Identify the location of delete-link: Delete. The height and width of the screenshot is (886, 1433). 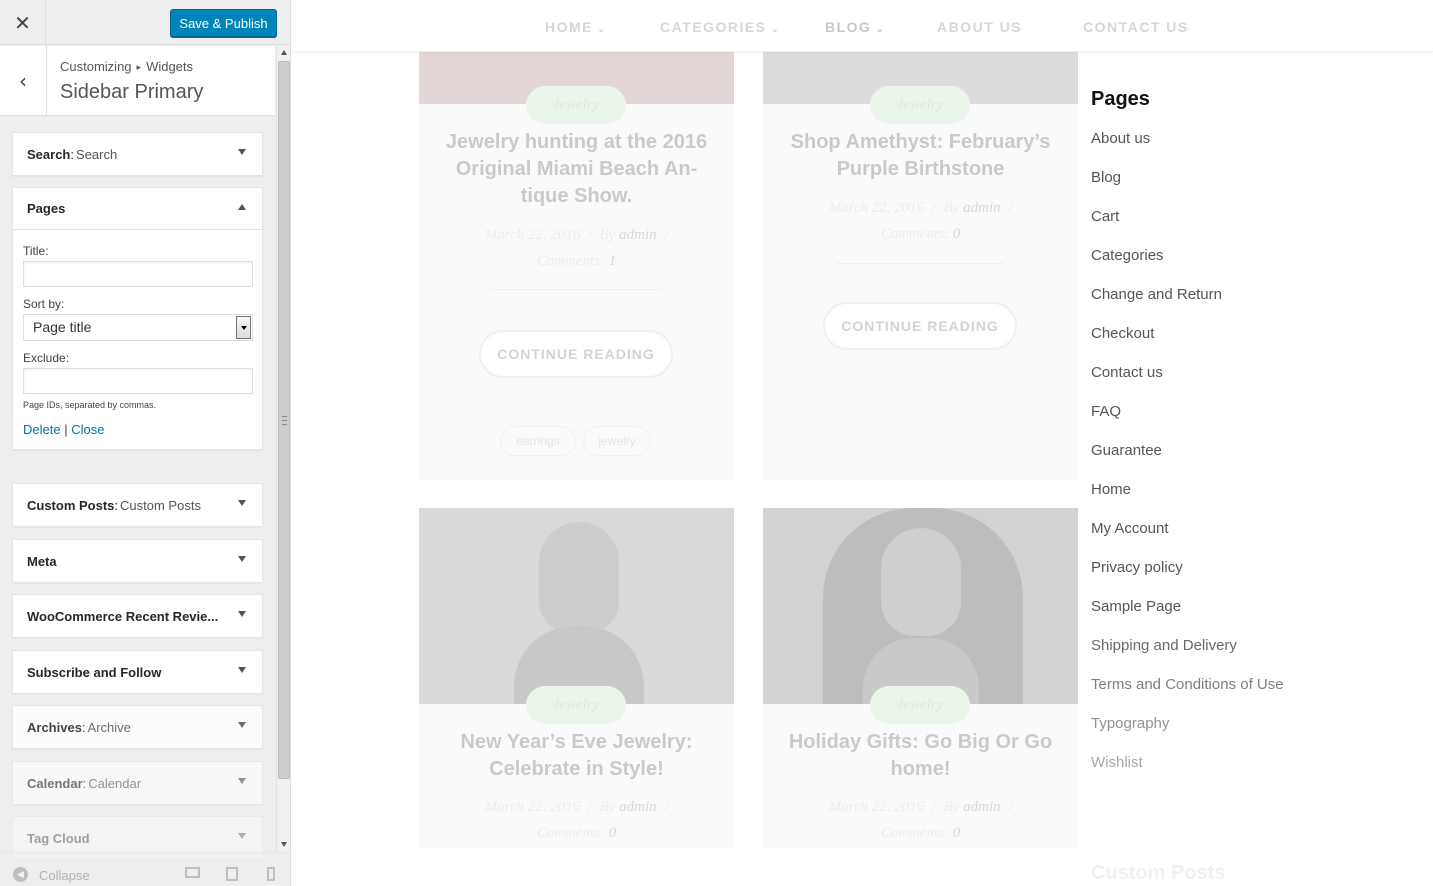
(42, 429).